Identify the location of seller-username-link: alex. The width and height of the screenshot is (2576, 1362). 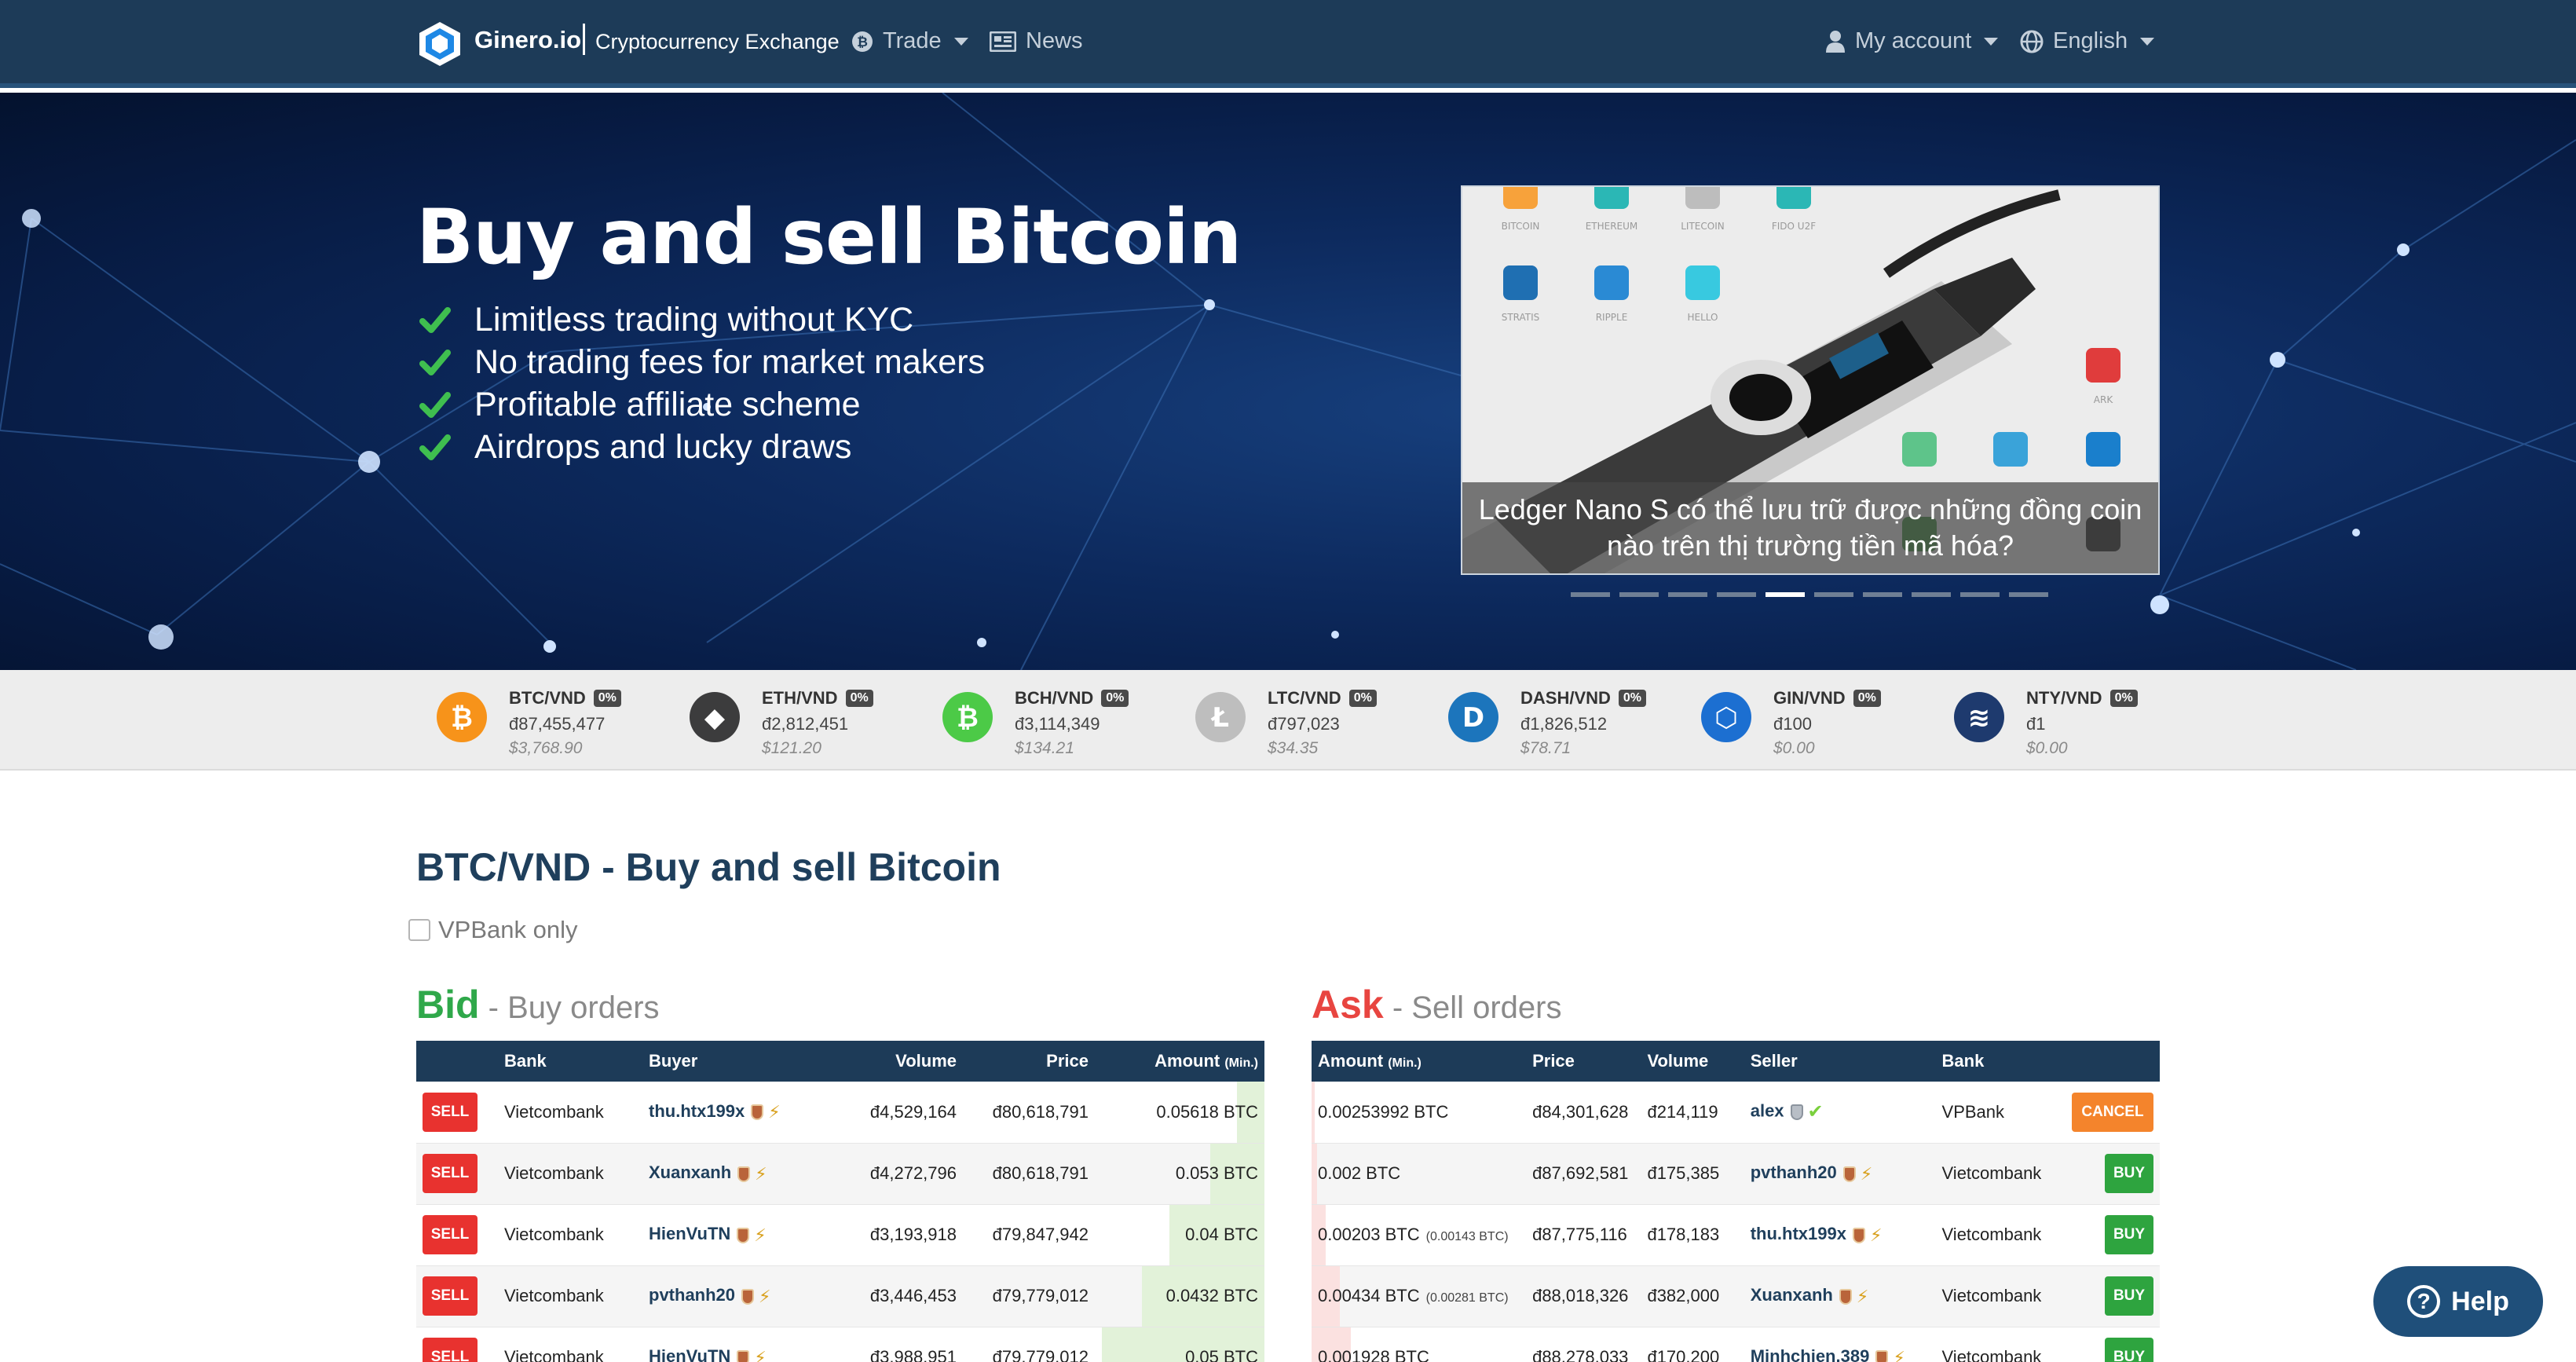
(1767, 1111).